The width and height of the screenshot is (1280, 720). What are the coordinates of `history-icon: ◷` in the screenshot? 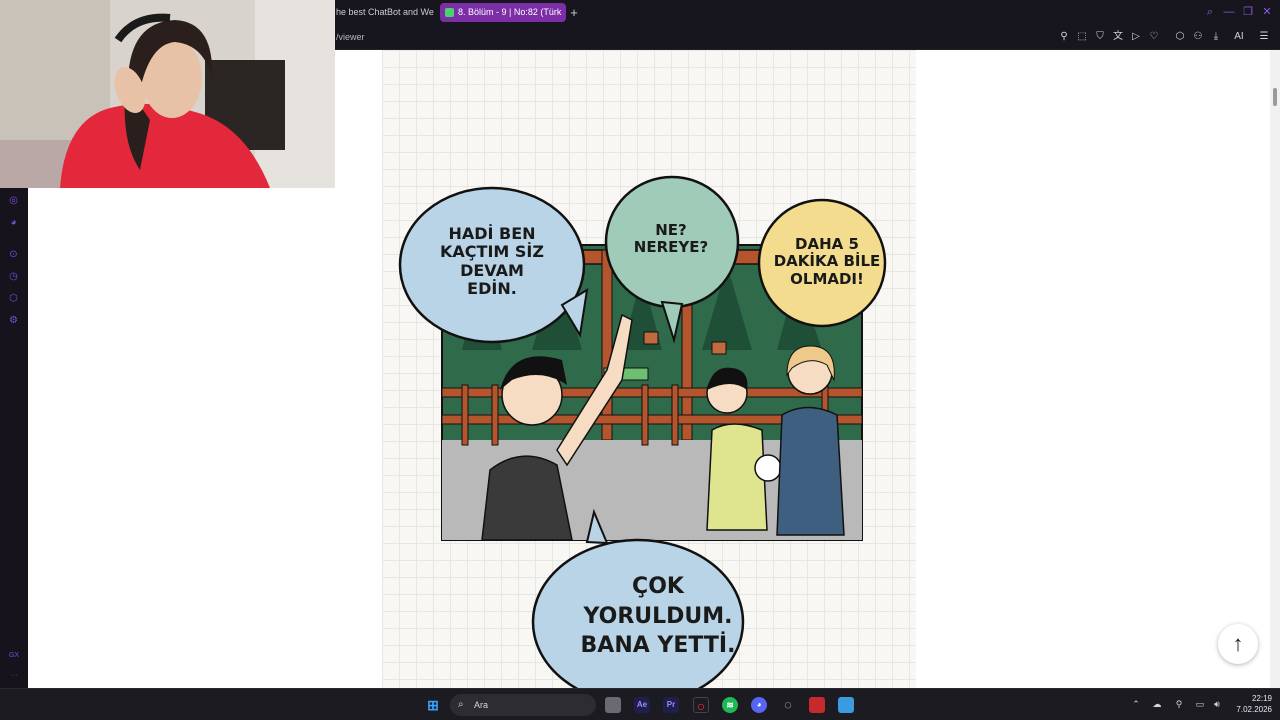 It's located at (13, 276).